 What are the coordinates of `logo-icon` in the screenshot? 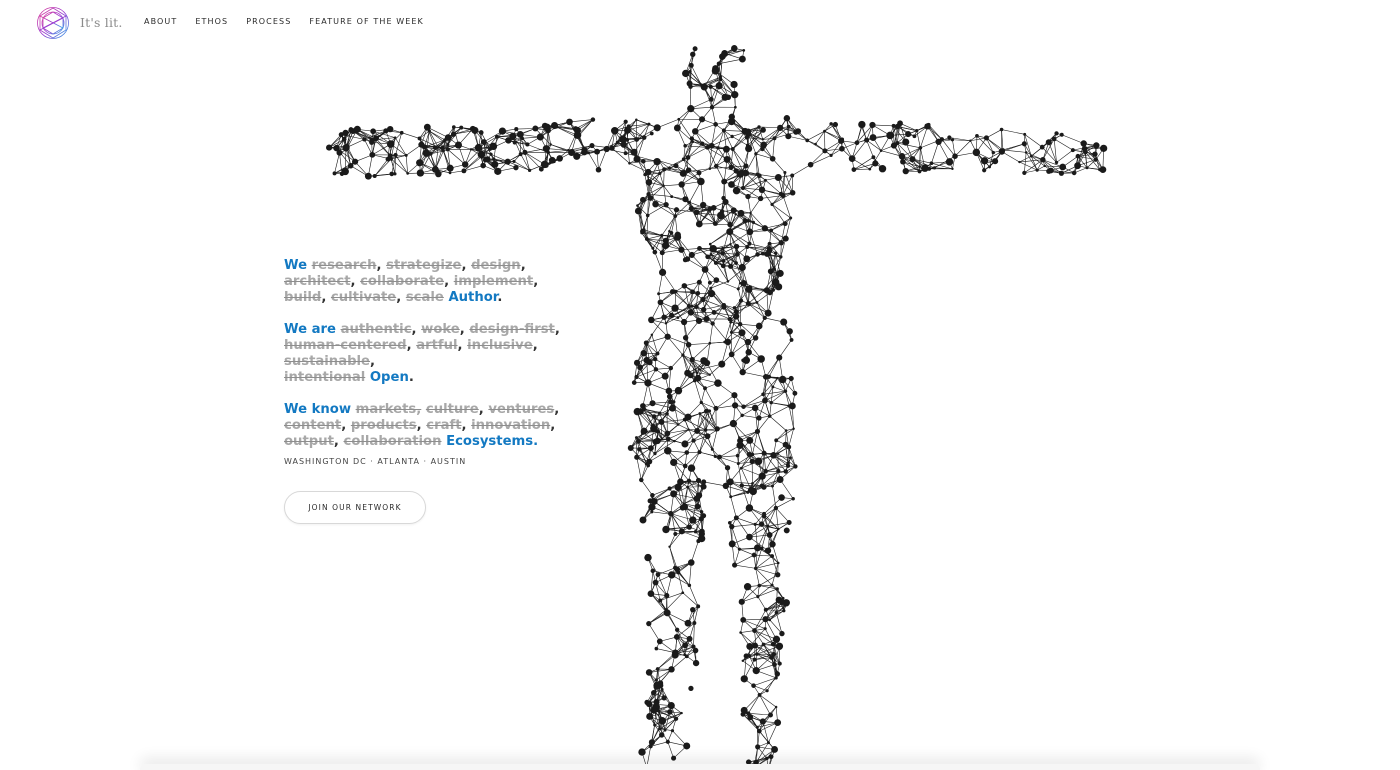 It's located at (53, 23).